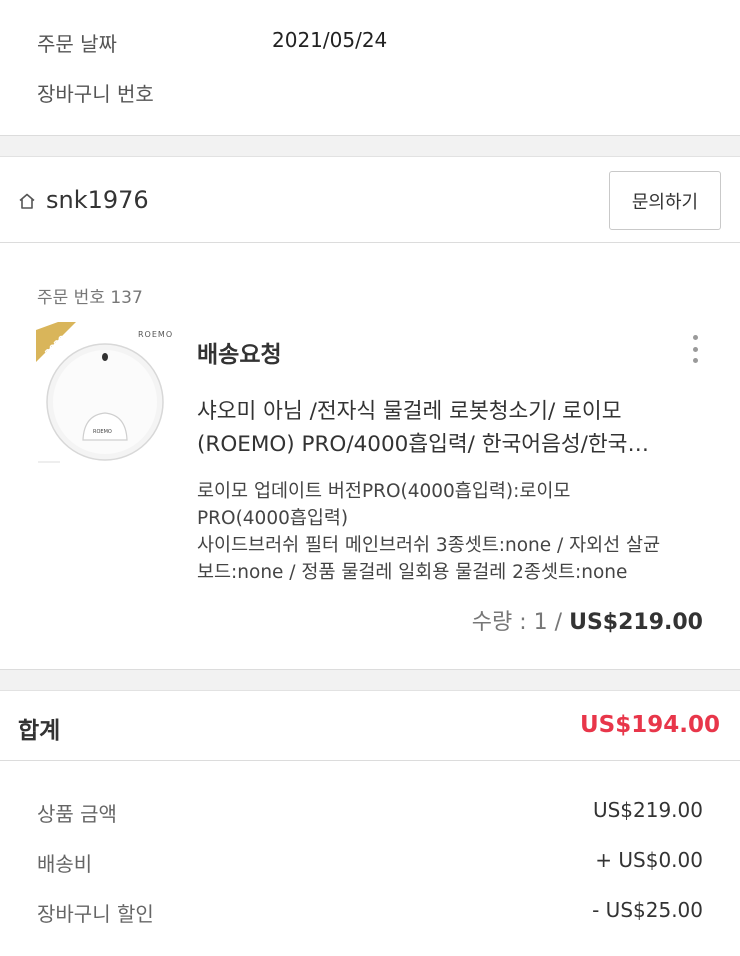 The height and width of the screenshot is (956, 740). What do you see at coordinates (412, 572) in the screenshot?
I see `option-line: 보드:none / 정품 물걸레 일회용 물걸레 2종셋트:none` at bounding box center [412, 572].